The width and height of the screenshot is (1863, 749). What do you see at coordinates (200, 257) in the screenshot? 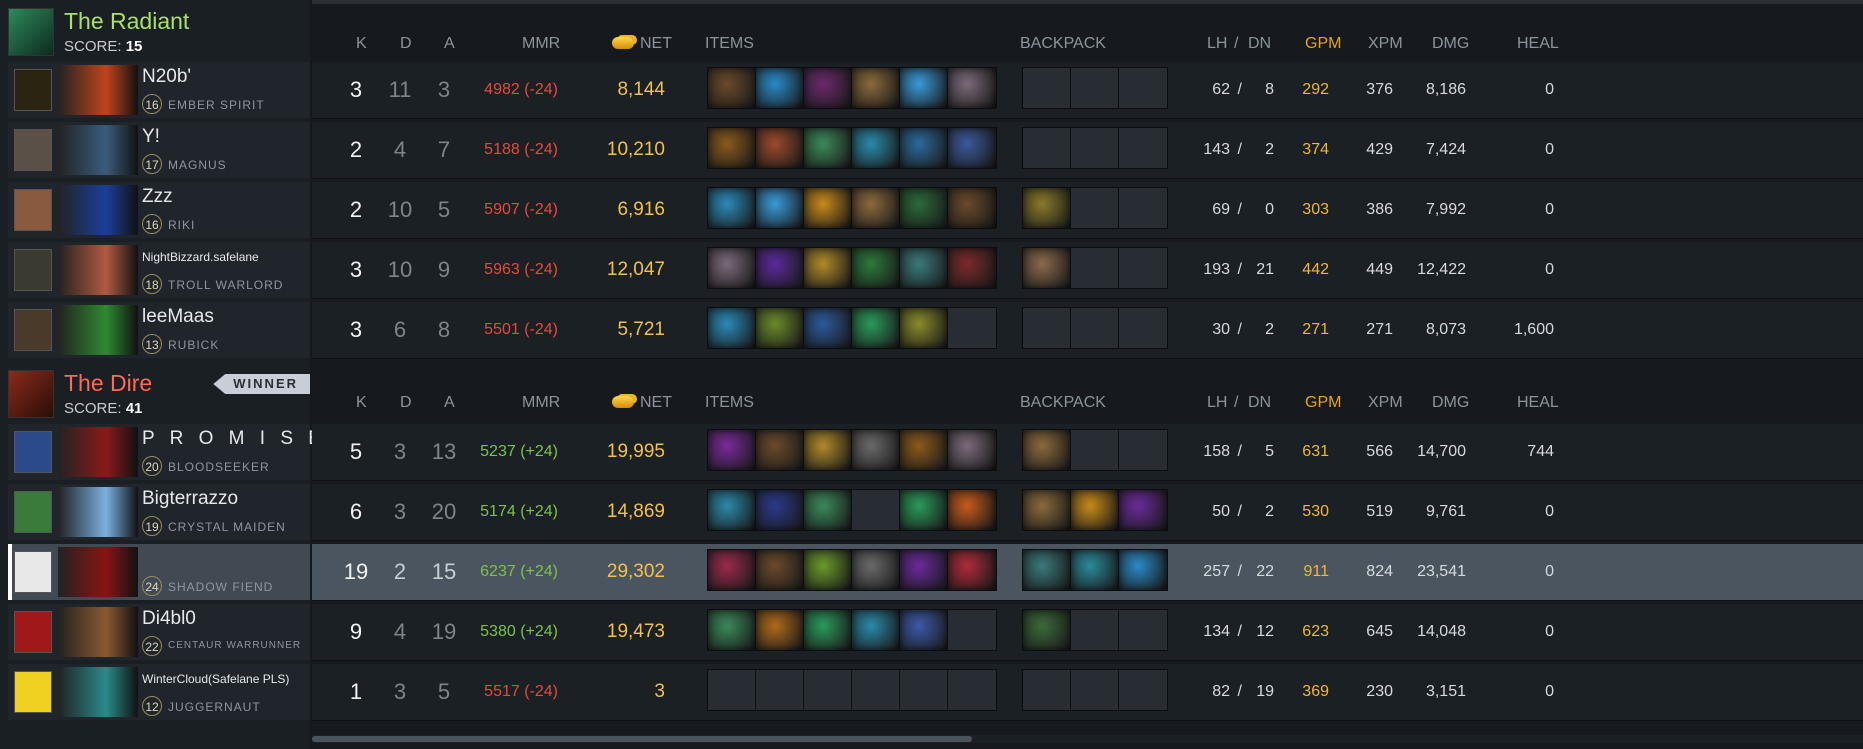
I see `player-name: NightBizzard.safelane` at bounding box center [200, 257].